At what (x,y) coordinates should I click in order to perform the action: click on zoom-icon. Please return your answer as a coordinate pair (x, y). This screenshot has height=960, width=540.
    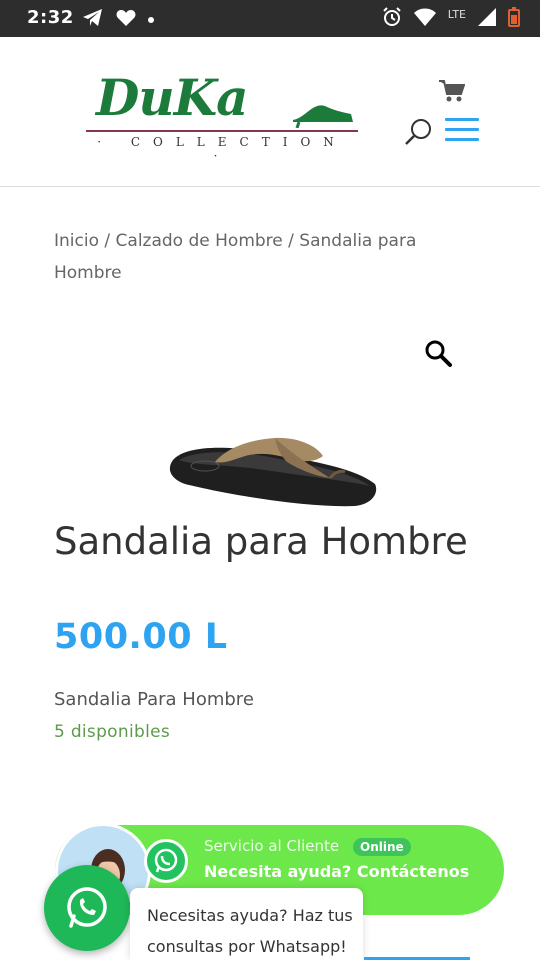
    Looking at the image, I should click on (438, 353).